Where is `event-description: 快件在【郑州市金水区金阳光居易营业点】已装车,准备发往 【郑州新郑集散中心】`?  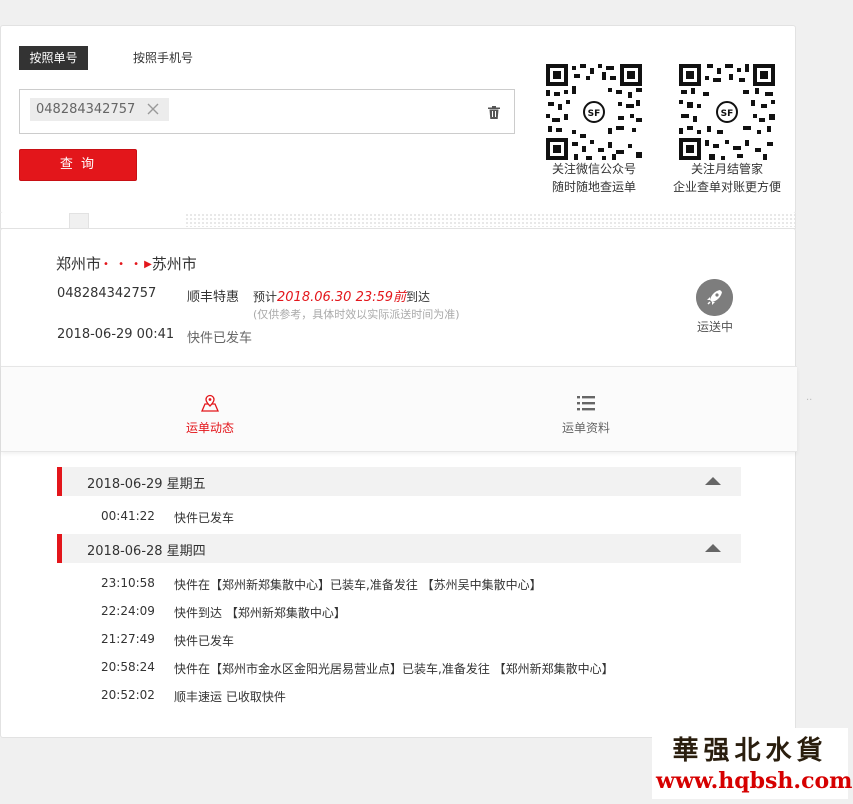 event-description: 快件在【郑州市金水区金阳光居易营业点】已装车,准备发往 【郑州新郑集散中心】 is located at coordinates (394, 669).